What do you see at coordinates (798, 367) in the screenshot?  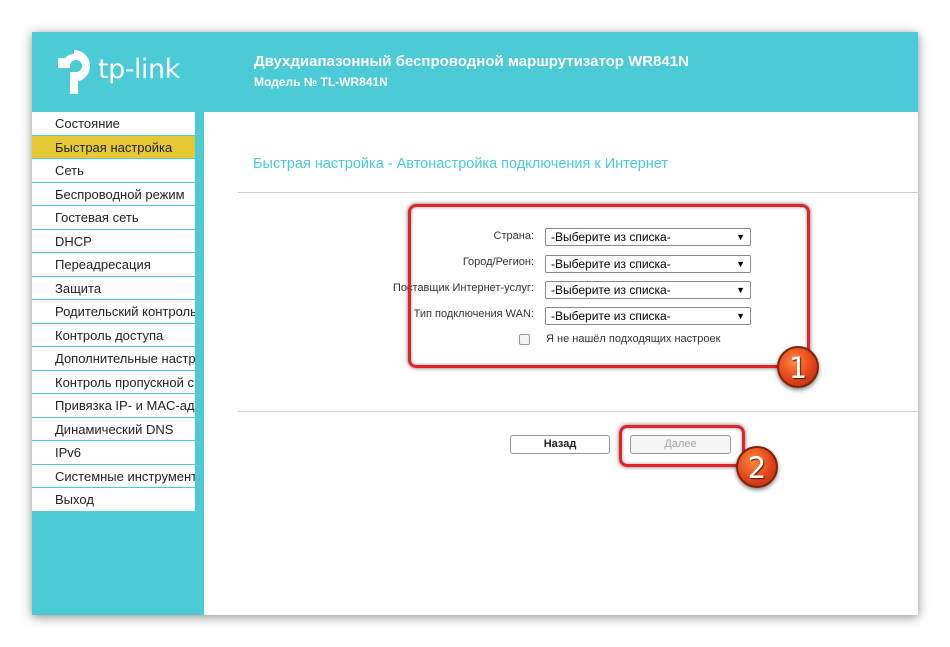 I see `step-badge-1: 1` at bounding box center [798, 367].